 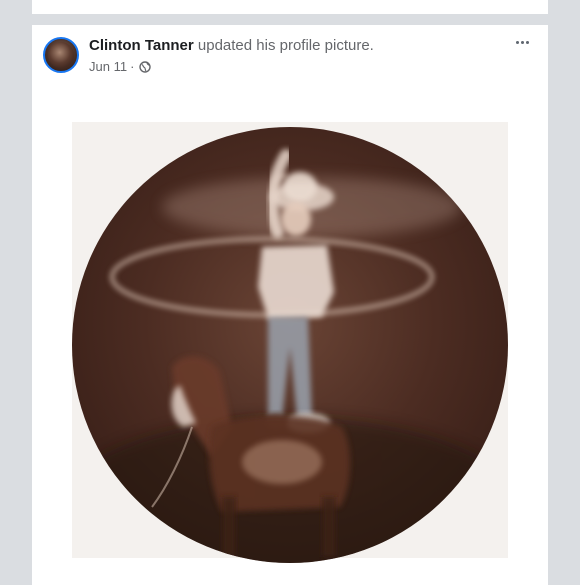 I want to click on post-meta: Jun 11 ·, so click(x=120, y=66).